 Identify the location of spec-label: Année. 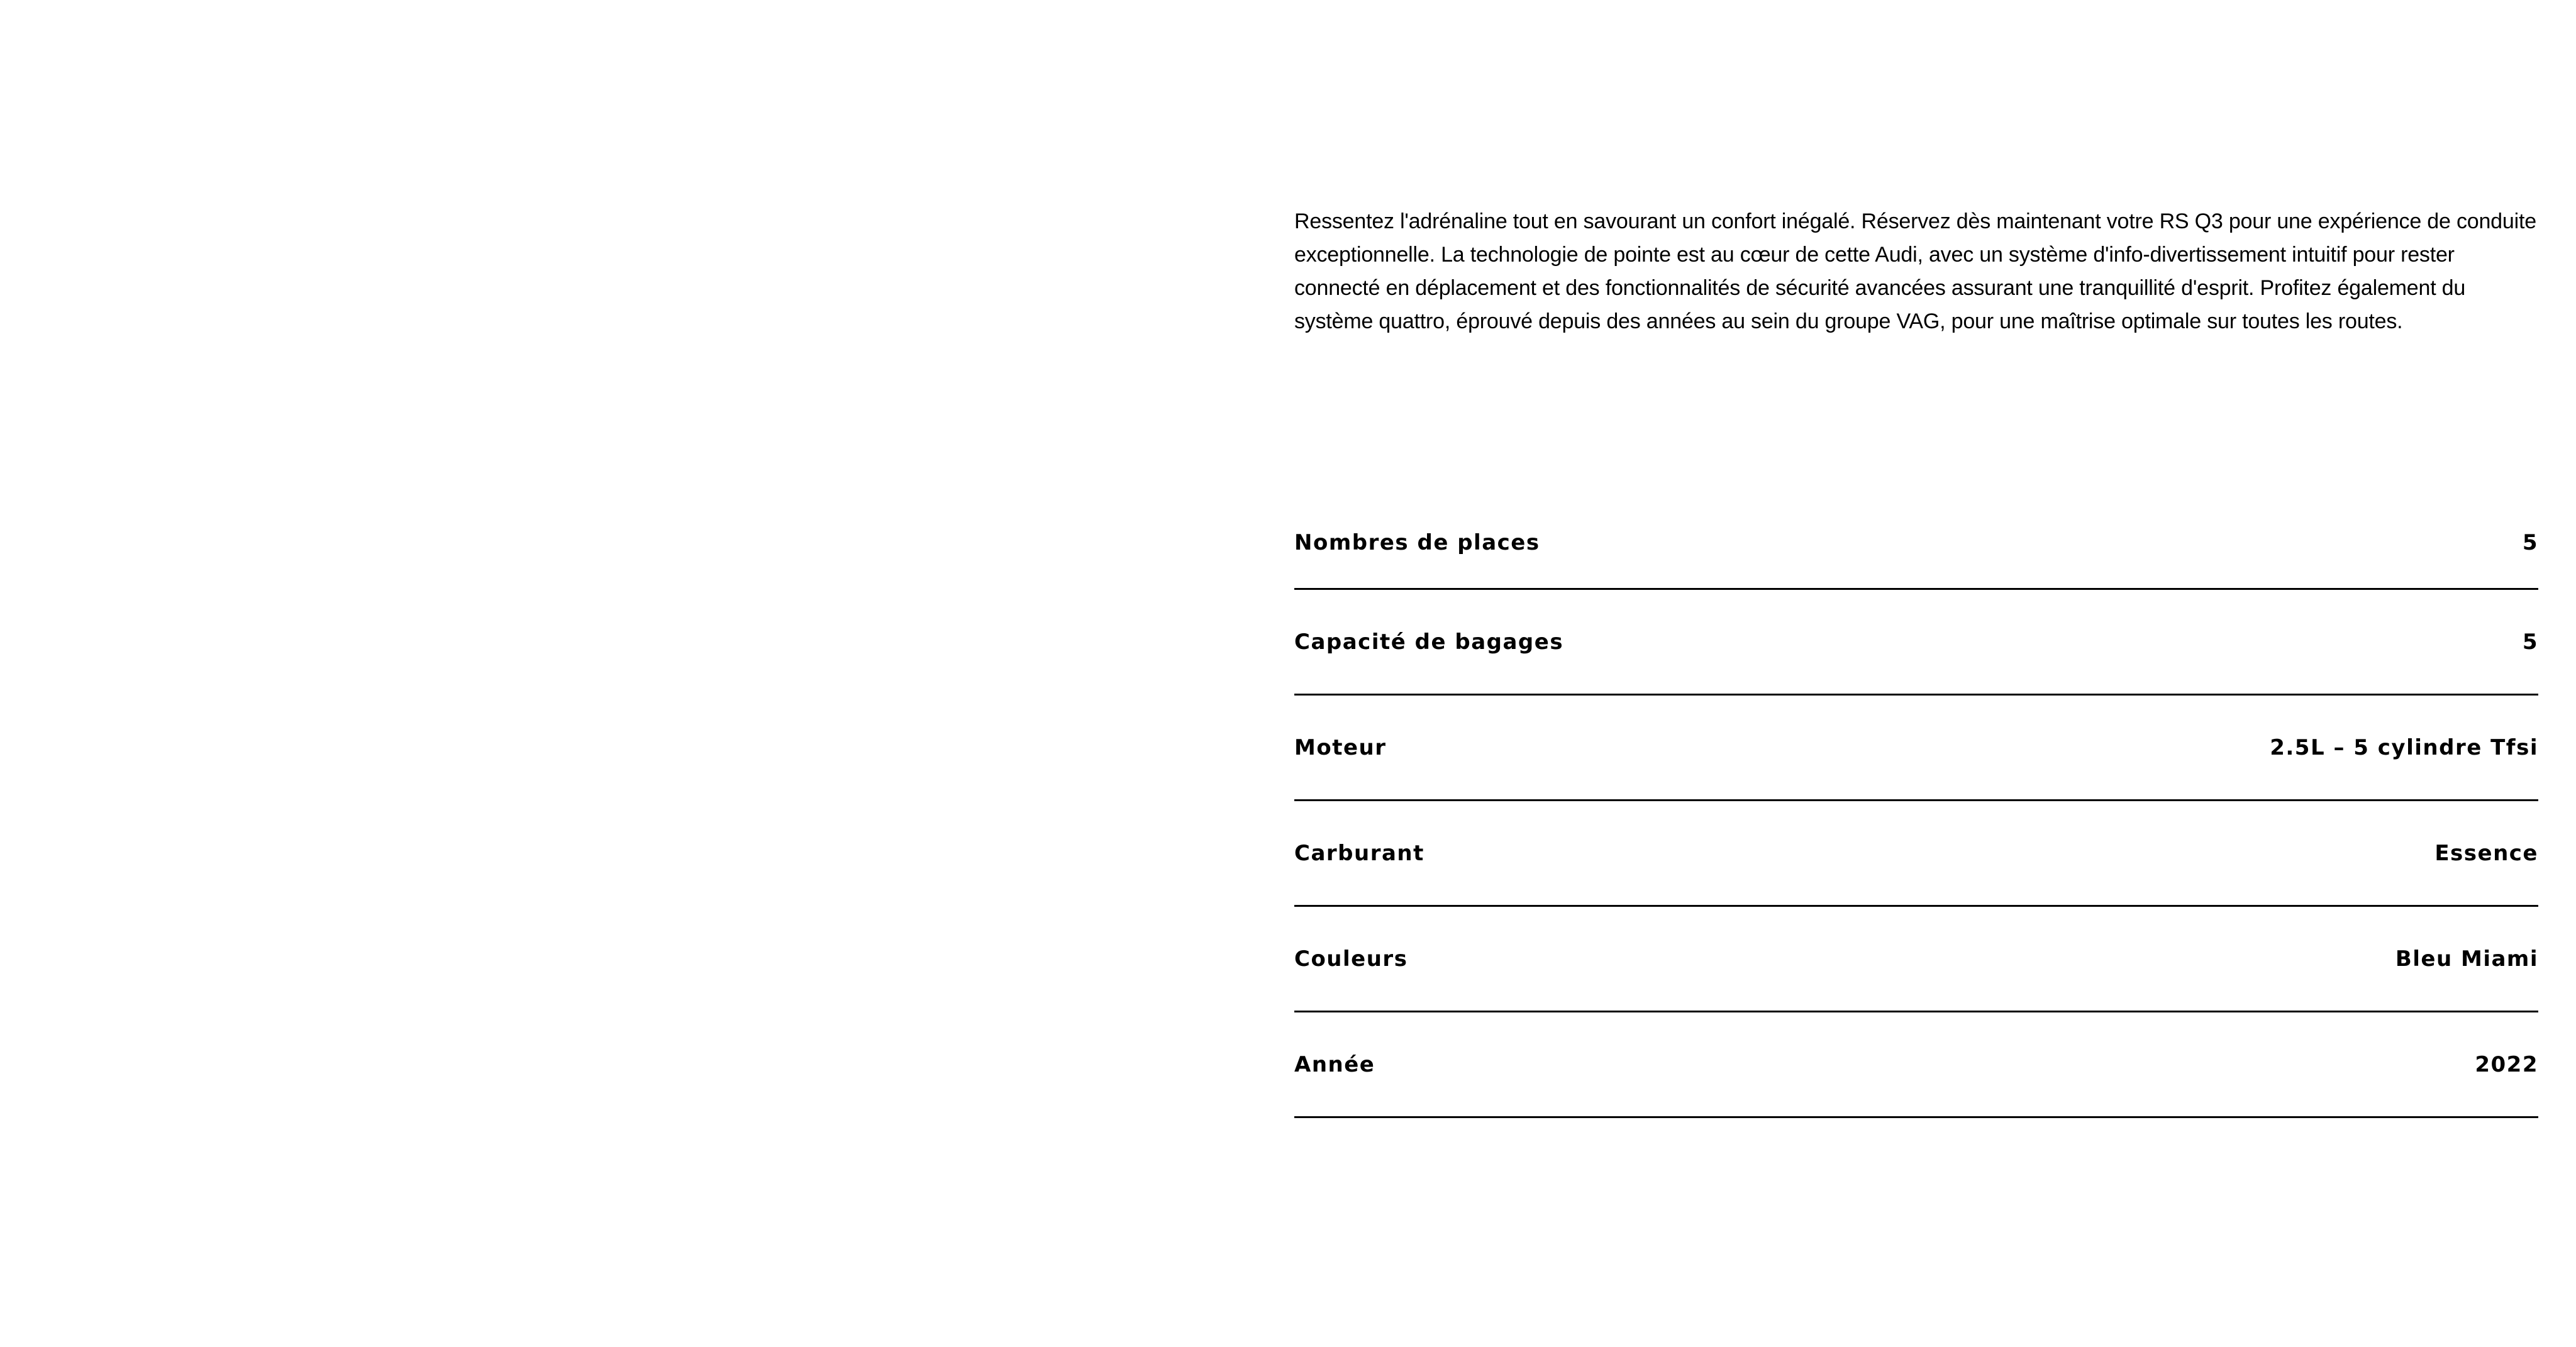
(1334, 1064).